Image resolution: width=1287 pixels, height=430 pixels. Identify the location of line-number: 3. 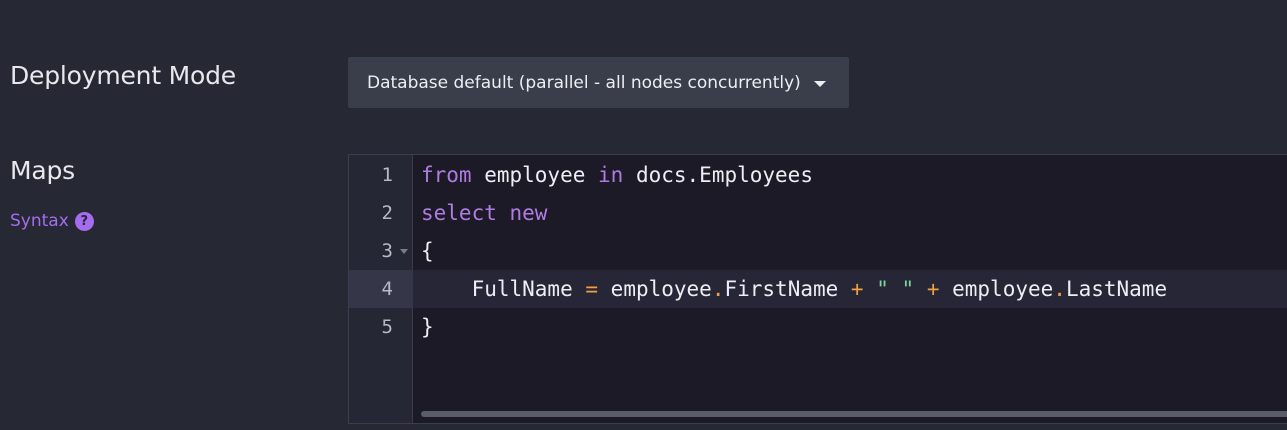
(381, 251).